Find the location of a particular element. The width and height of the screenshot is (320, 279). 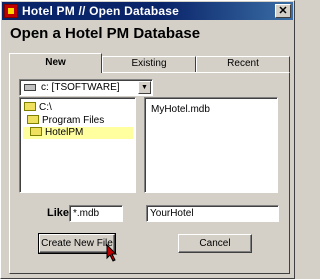

file-filter-input is located at coordinates (96, 213).